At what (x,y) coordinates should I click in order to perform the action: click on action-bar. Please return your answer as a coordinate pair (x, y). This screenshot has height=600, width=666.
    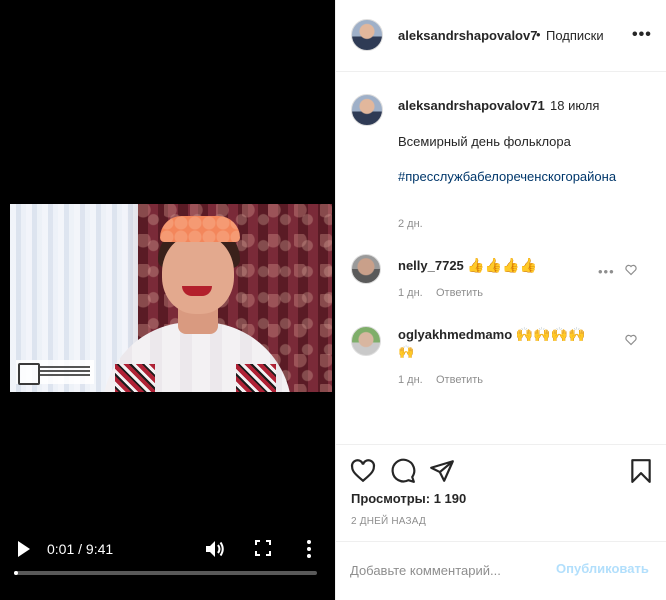
    Looking at the image, I should click on (501, 471).